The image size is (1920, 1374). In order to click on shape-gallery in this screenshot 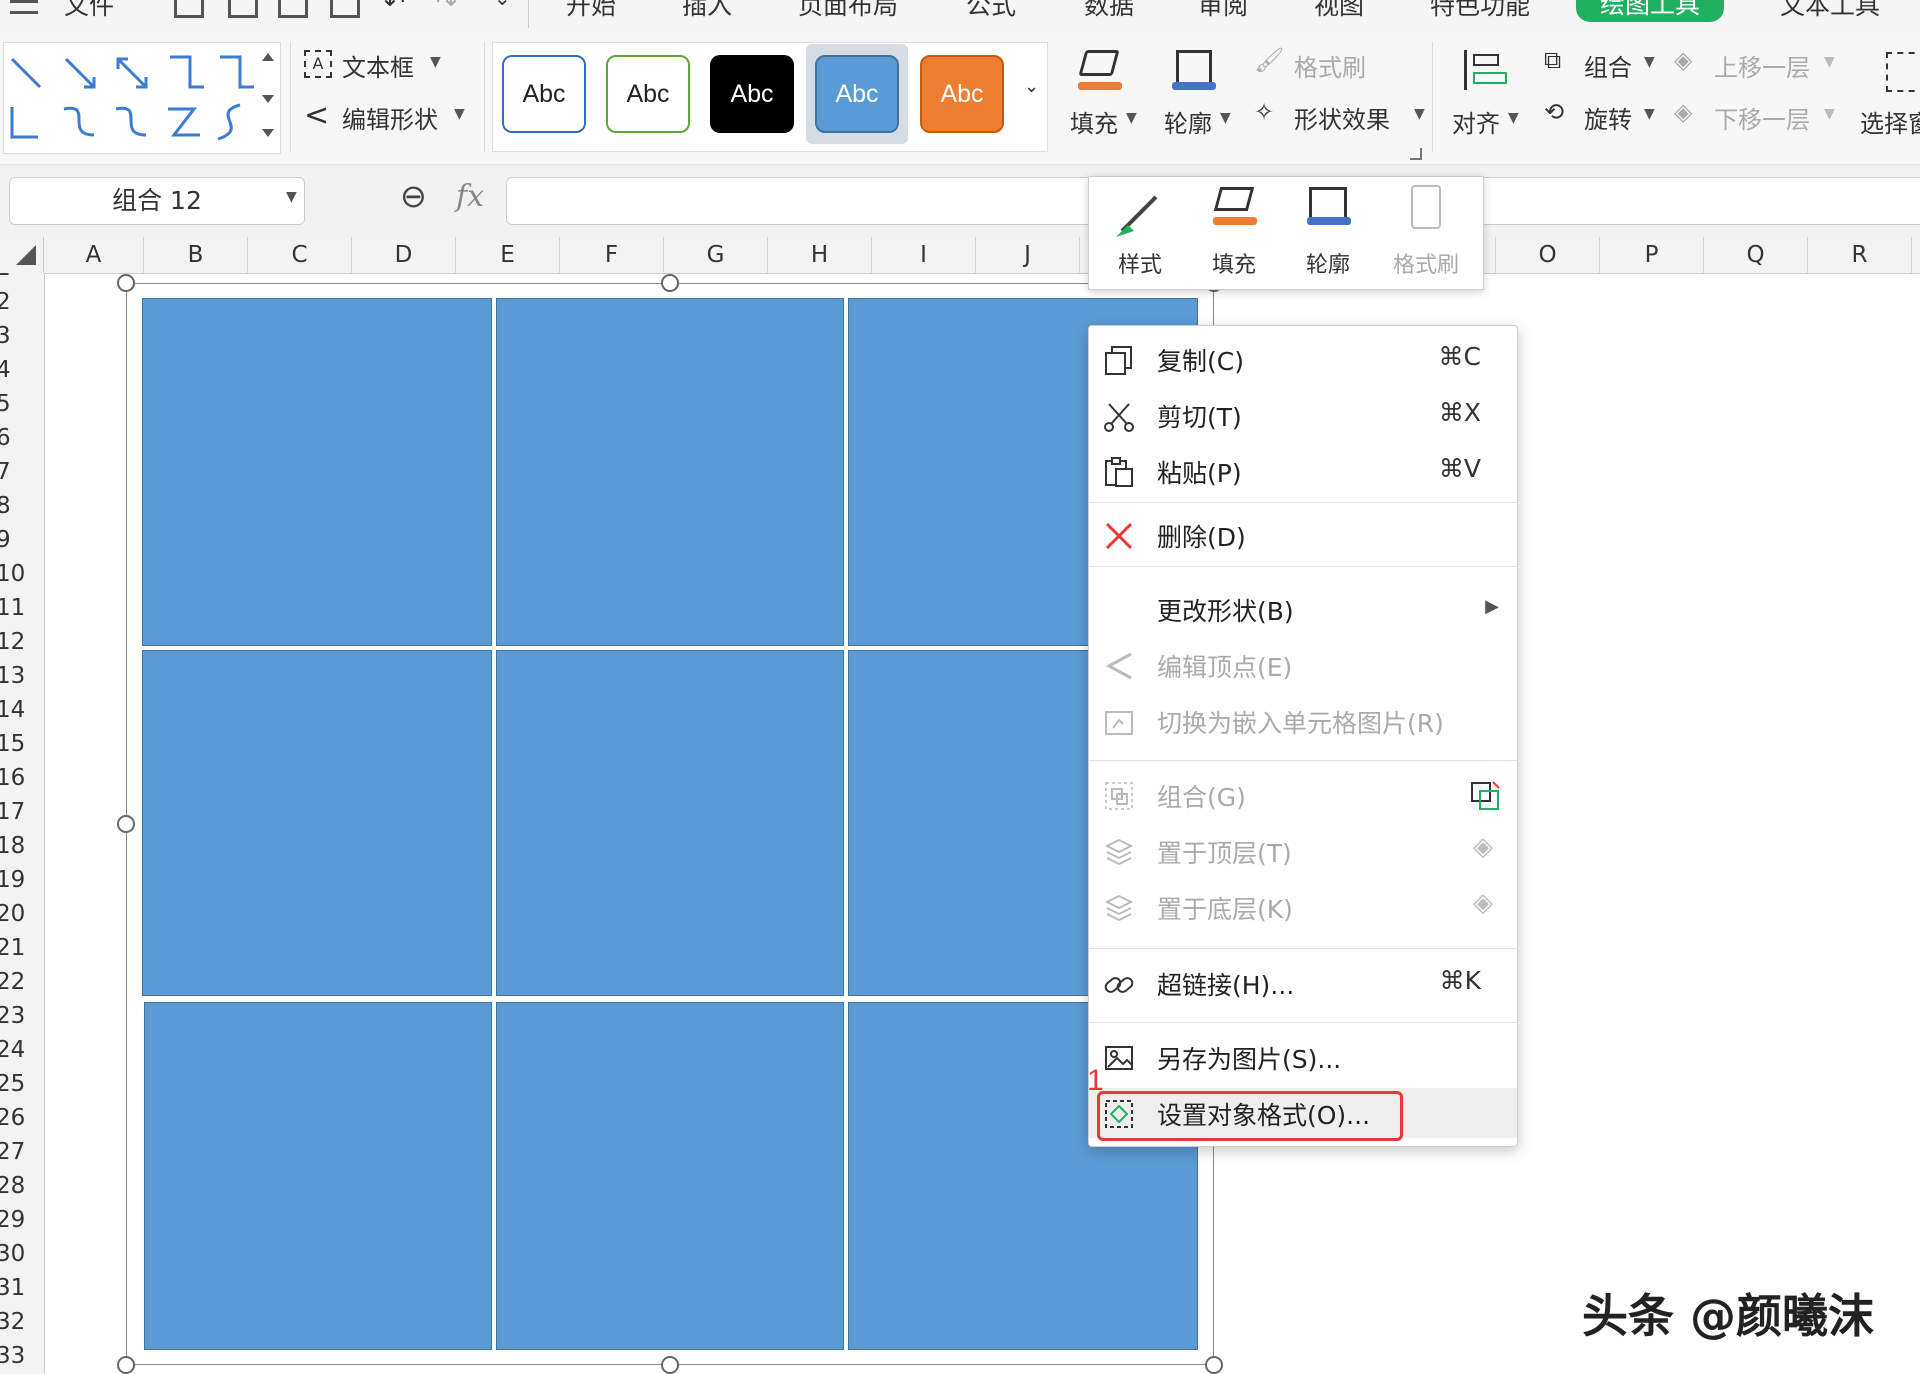, I will do `click(142, 98)`.